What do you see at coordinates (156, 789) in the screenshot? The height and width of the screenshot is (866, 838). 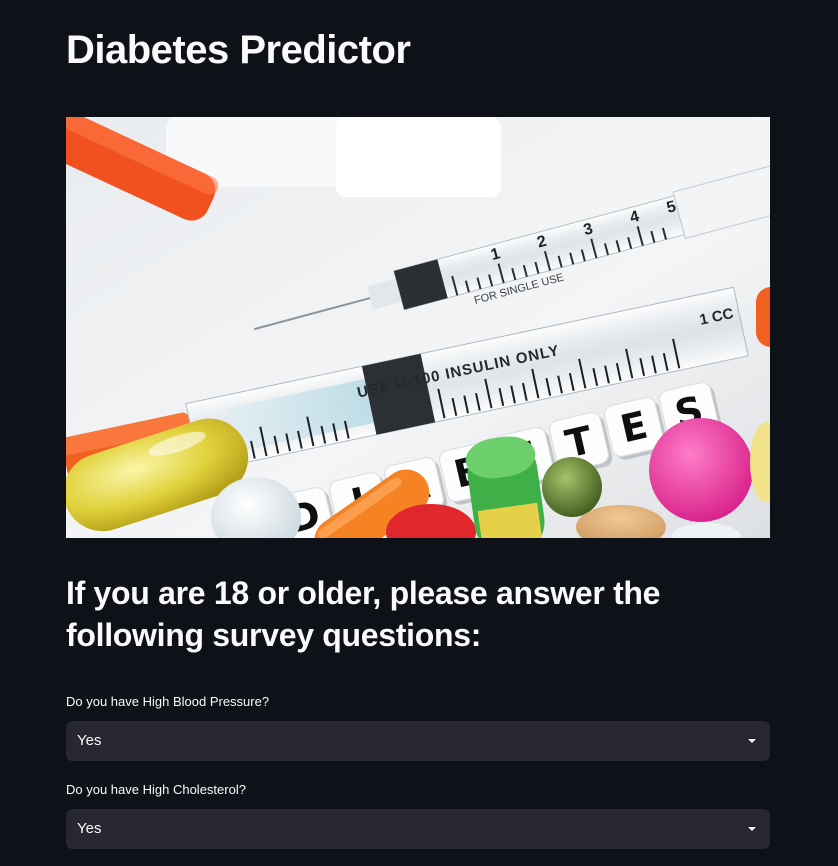 I see `question-label-high-cholesterol: Do you have High Cholesterol?` at bounding box center [156, 789].